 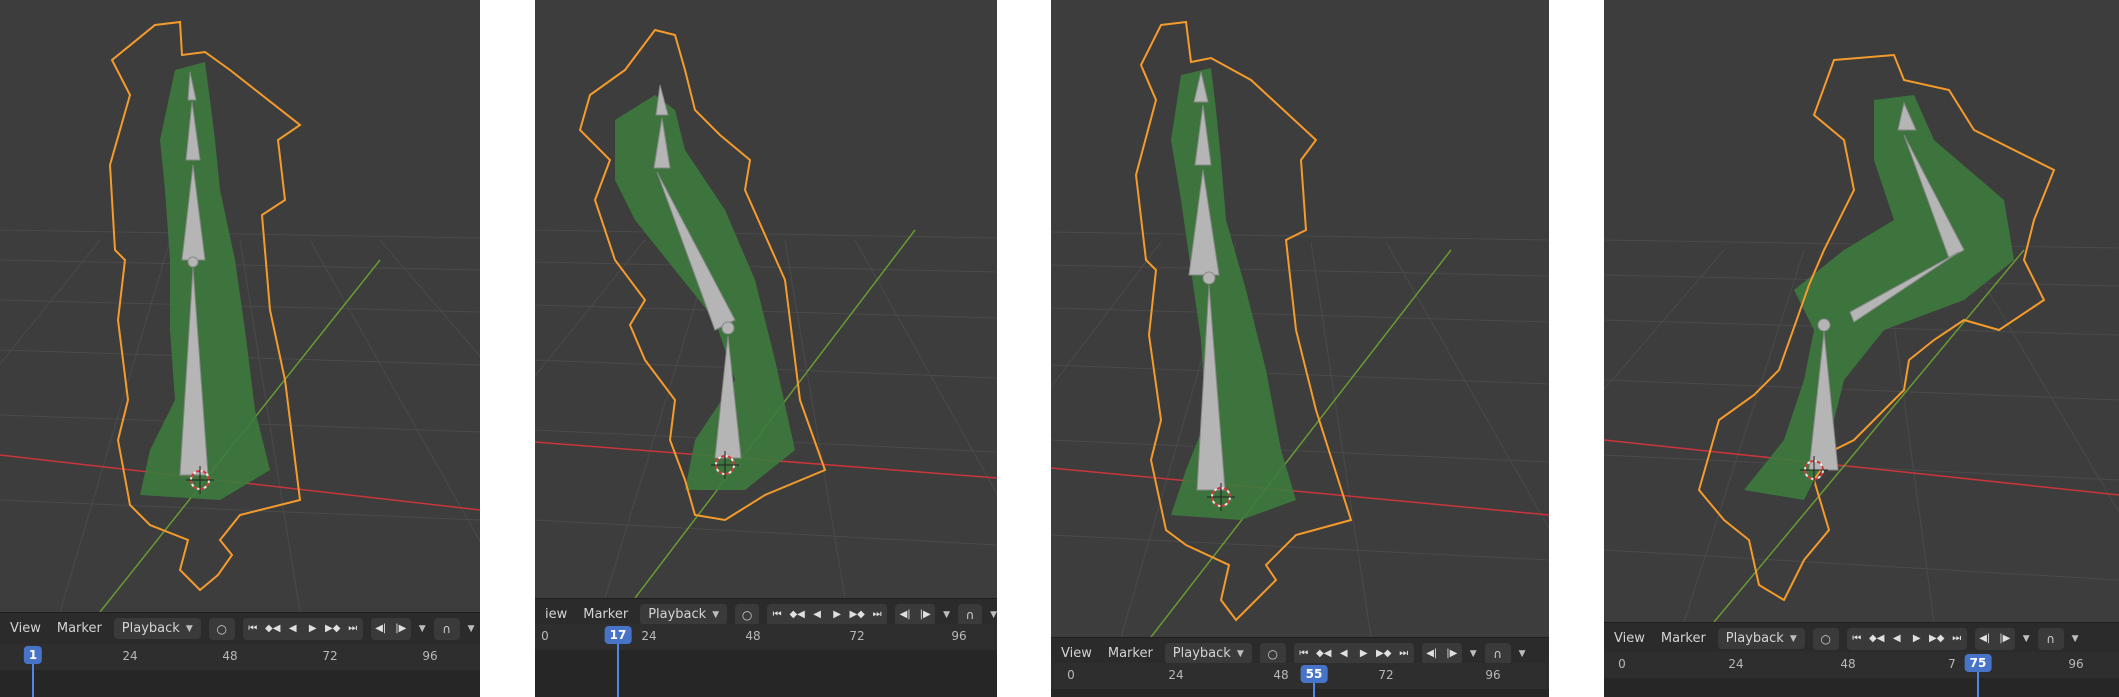 I want to click on frame-ruler: 0 24 48 7 96 75, so click(x=1861, y=665).